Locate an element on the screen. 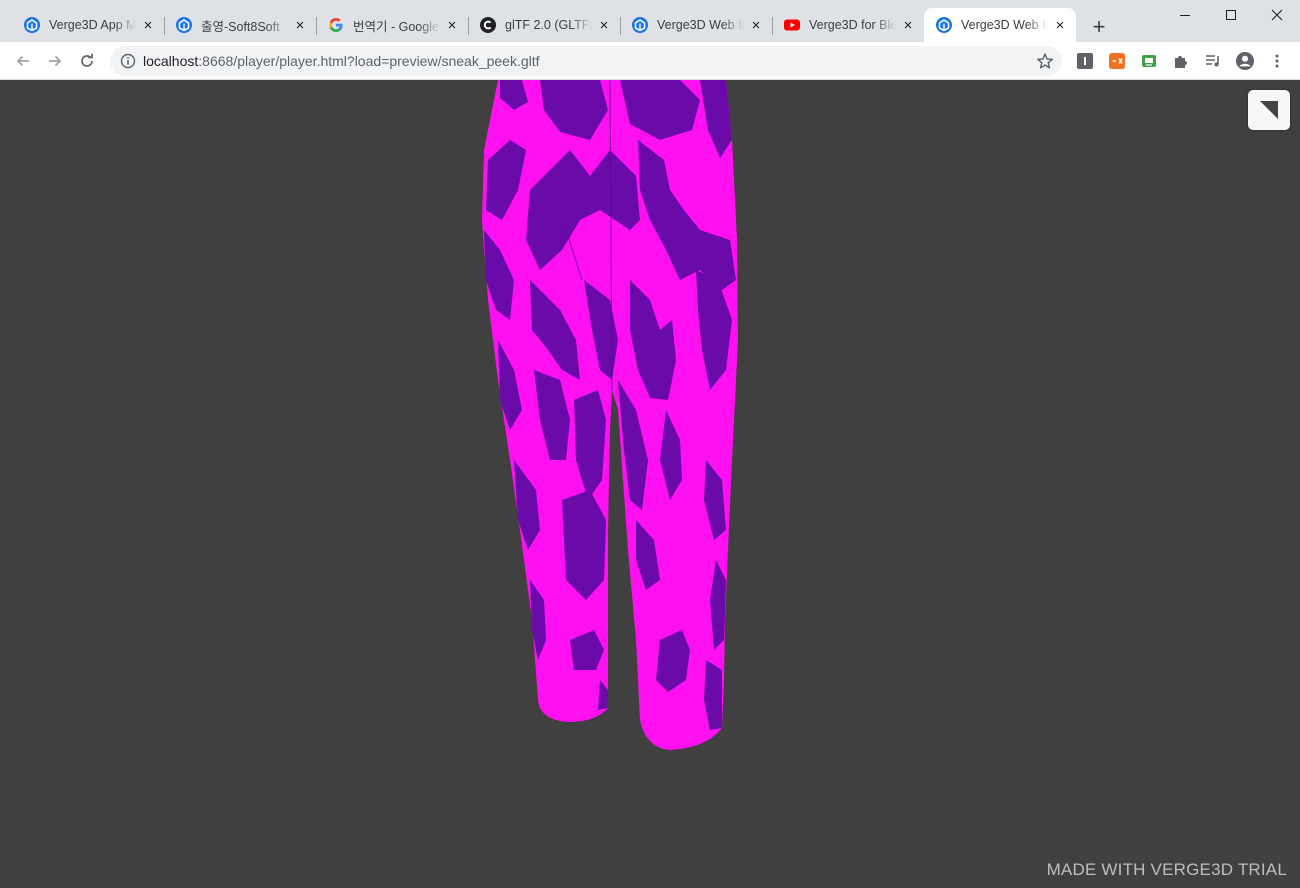 Image resolution: width=1300 pixels, height=888 pixels. tab-verge3d-for-blender: Verge3D for Blender × is located at coordinates (848, 25).